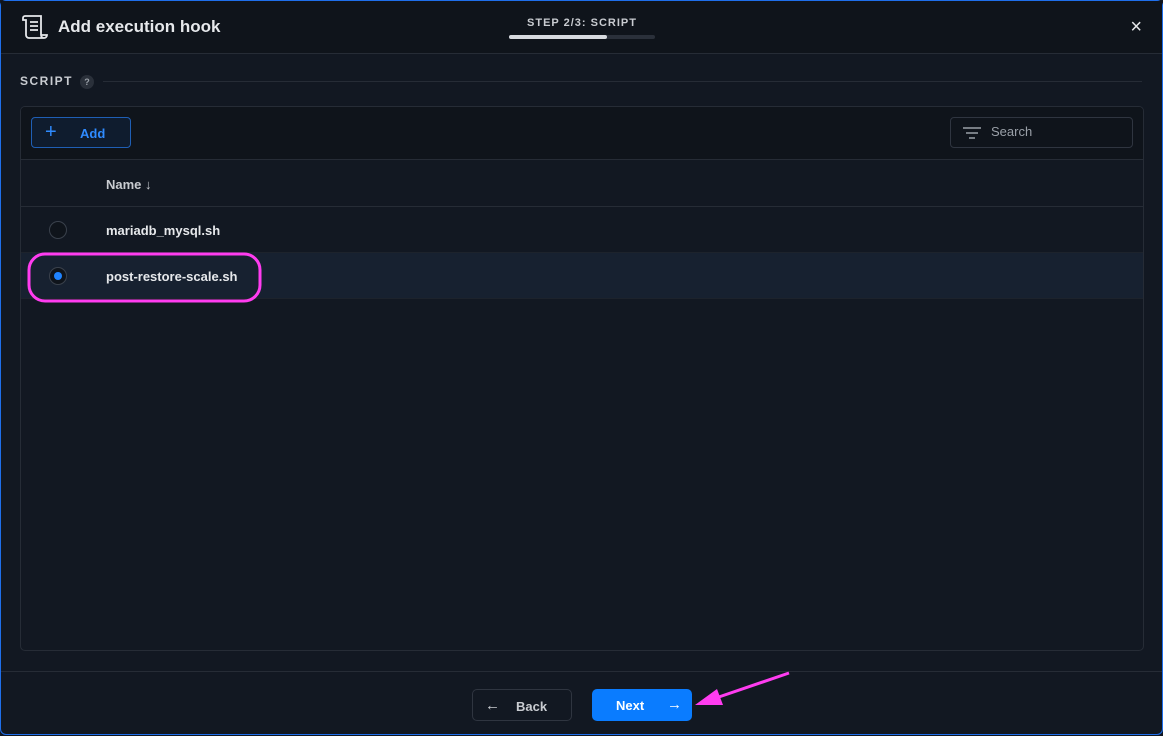  I want to click on next-button: Next →, so click(642, 705).